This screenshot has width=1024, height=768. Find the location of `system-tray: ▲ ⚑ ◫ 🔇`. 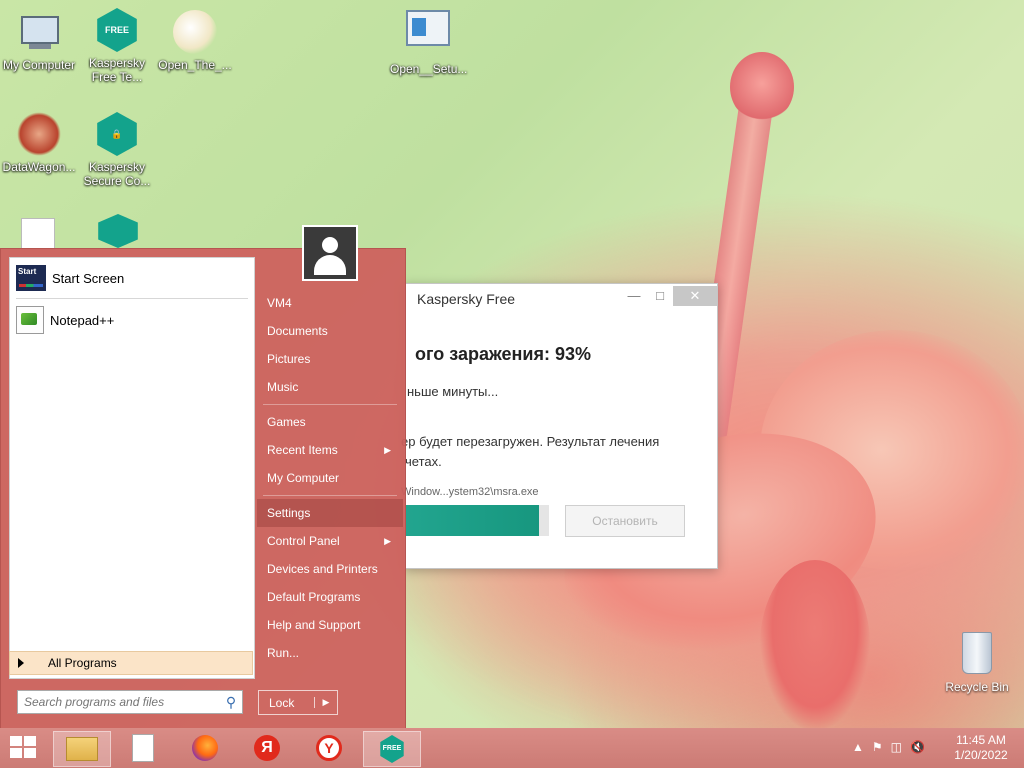

system-tray: ▲ ⚑ ◫ 🔇 is located at coordinates (888, 747).